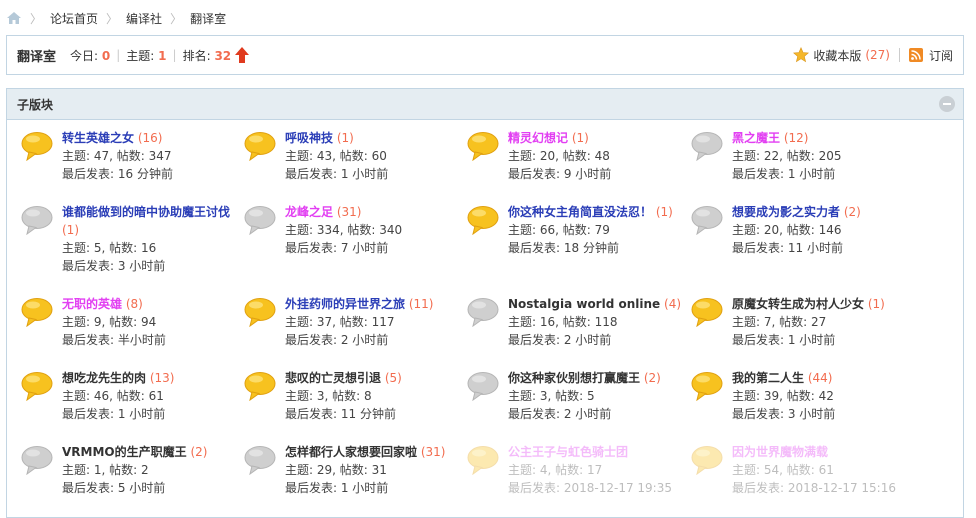 The height and width of the screenshot is (518, 976). Describe the element at coordinates (574, 378) in the screenshot. I see `subforum-link: 你这种家伙别想打赢魔王` at that location.